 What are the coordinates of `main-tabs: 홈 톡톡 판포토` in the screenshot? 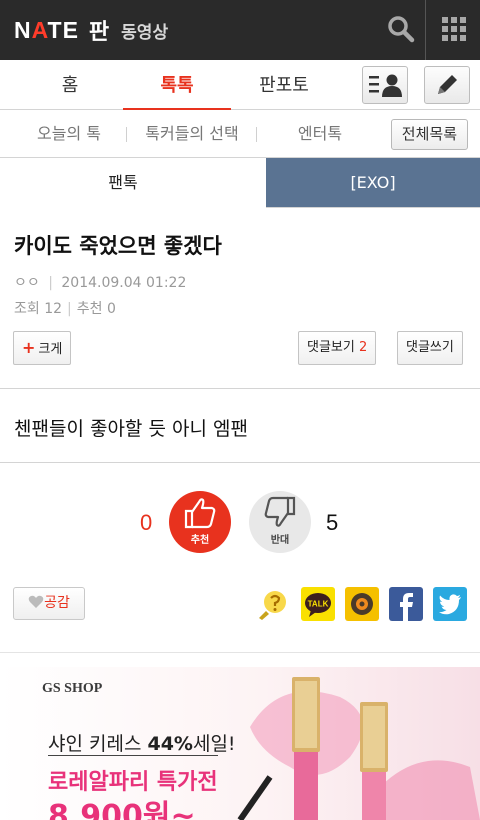 It's located at (240, 85).